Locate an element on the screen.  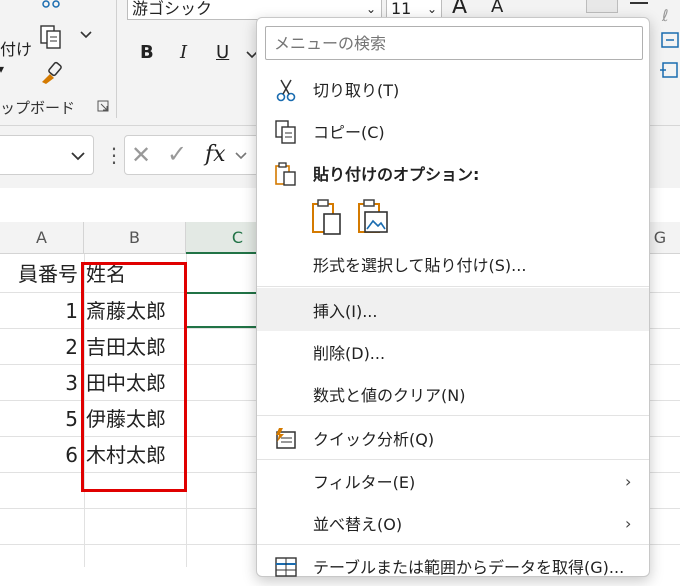
quick-analysis-label: クイック分析(Q) is located at coordinates (374, 439).